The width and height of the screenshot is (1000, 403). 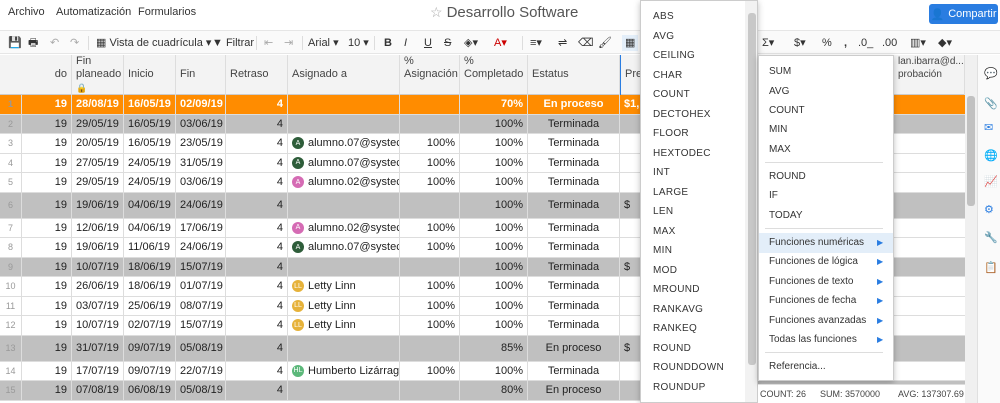 I want to click on cell-inicio: 09/07/19, so click(x=150, y=370).